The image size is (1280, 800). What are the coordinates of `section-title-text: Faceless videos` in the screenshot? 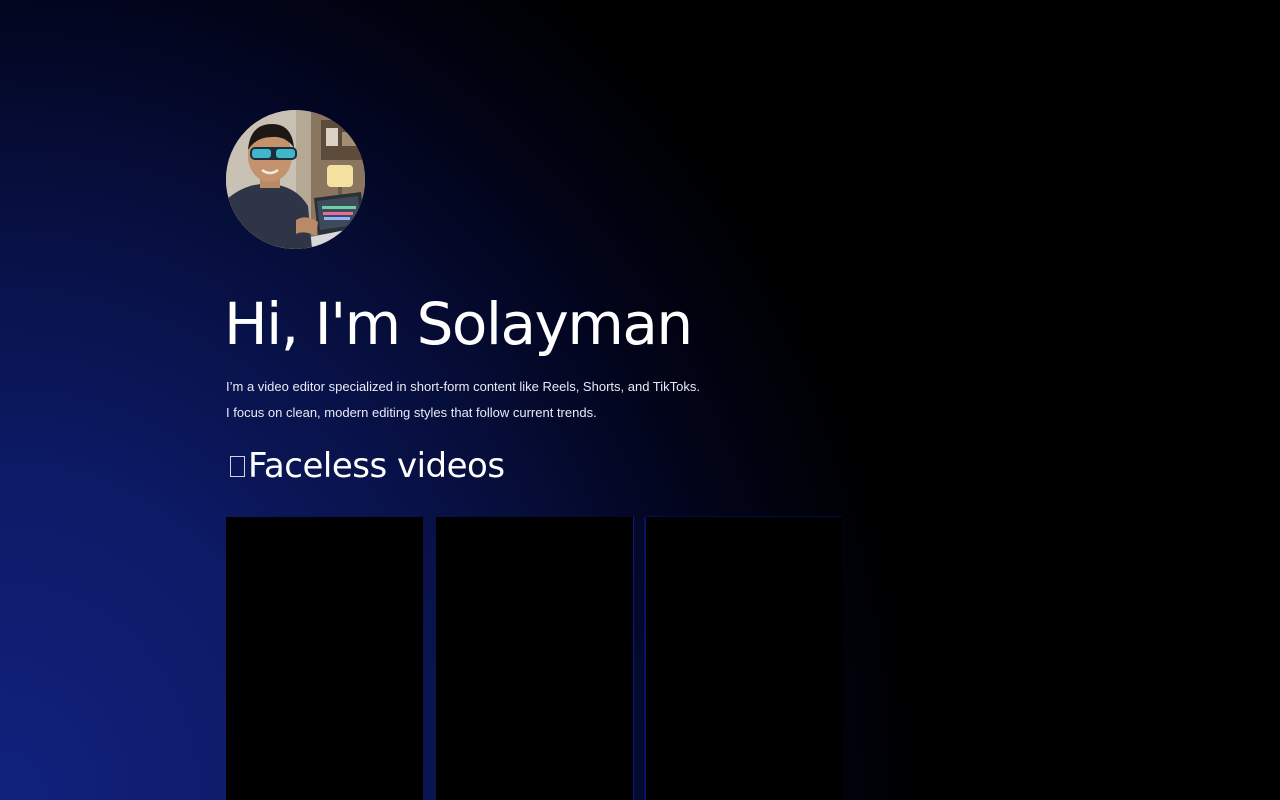 It's located at (376, 466).